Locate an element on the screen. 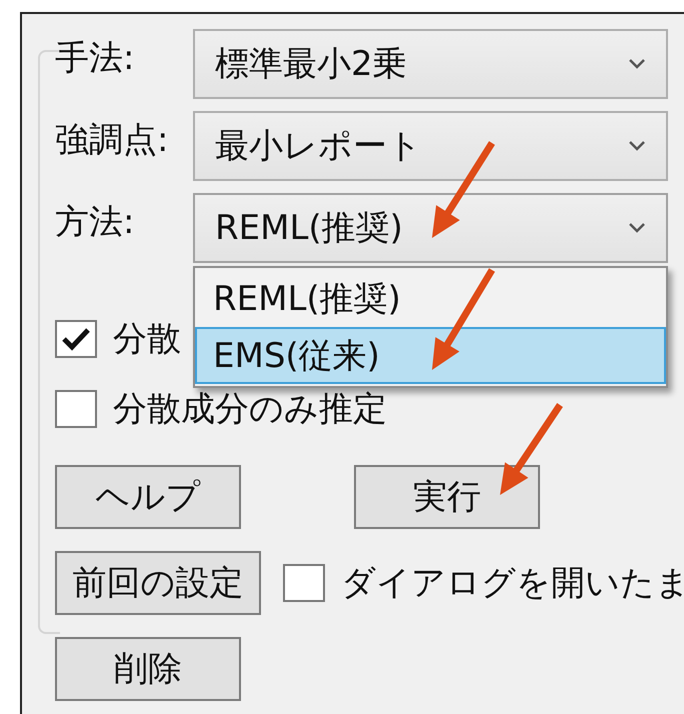  remove-button: 削除 is located at coordinates (148, 669).